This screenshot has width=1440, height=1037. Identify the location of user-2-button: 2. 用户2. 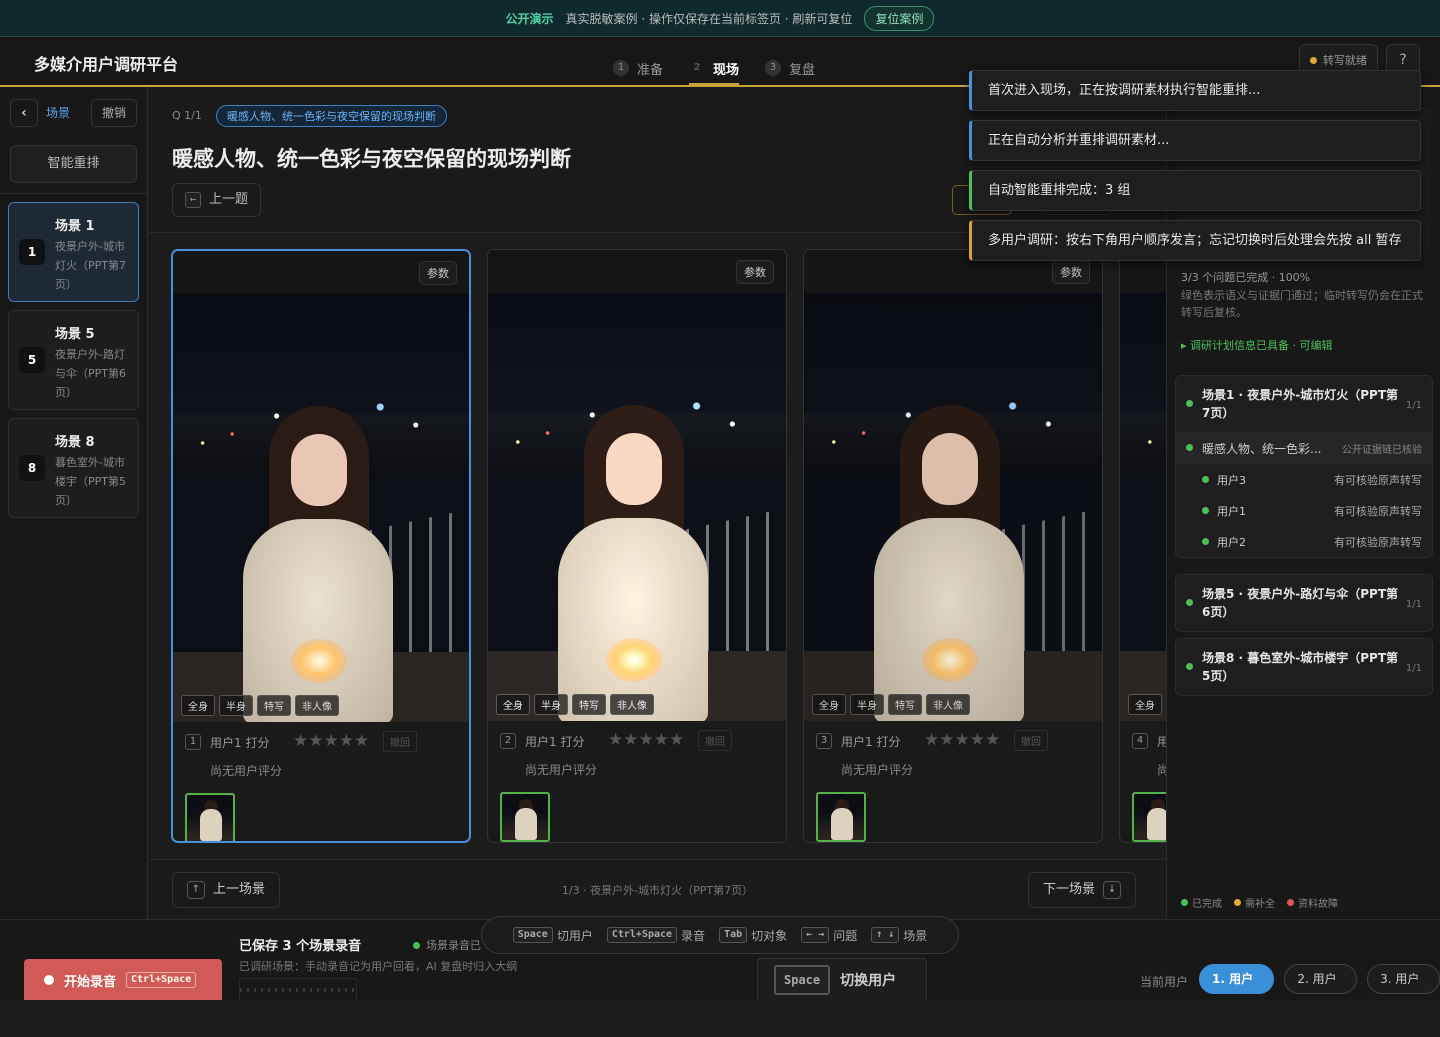
(1321, 989).